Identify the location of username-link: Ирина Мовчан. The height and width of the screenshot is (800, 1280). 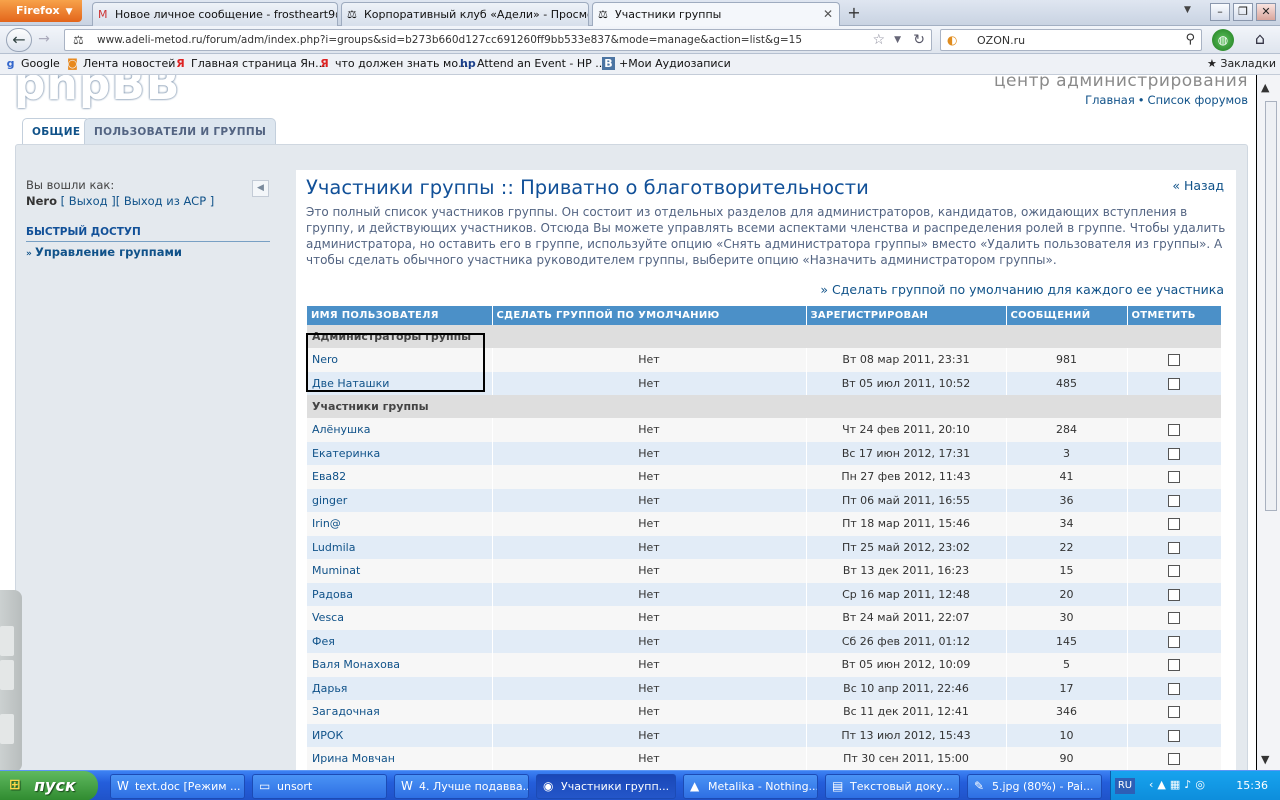
(400, 758).